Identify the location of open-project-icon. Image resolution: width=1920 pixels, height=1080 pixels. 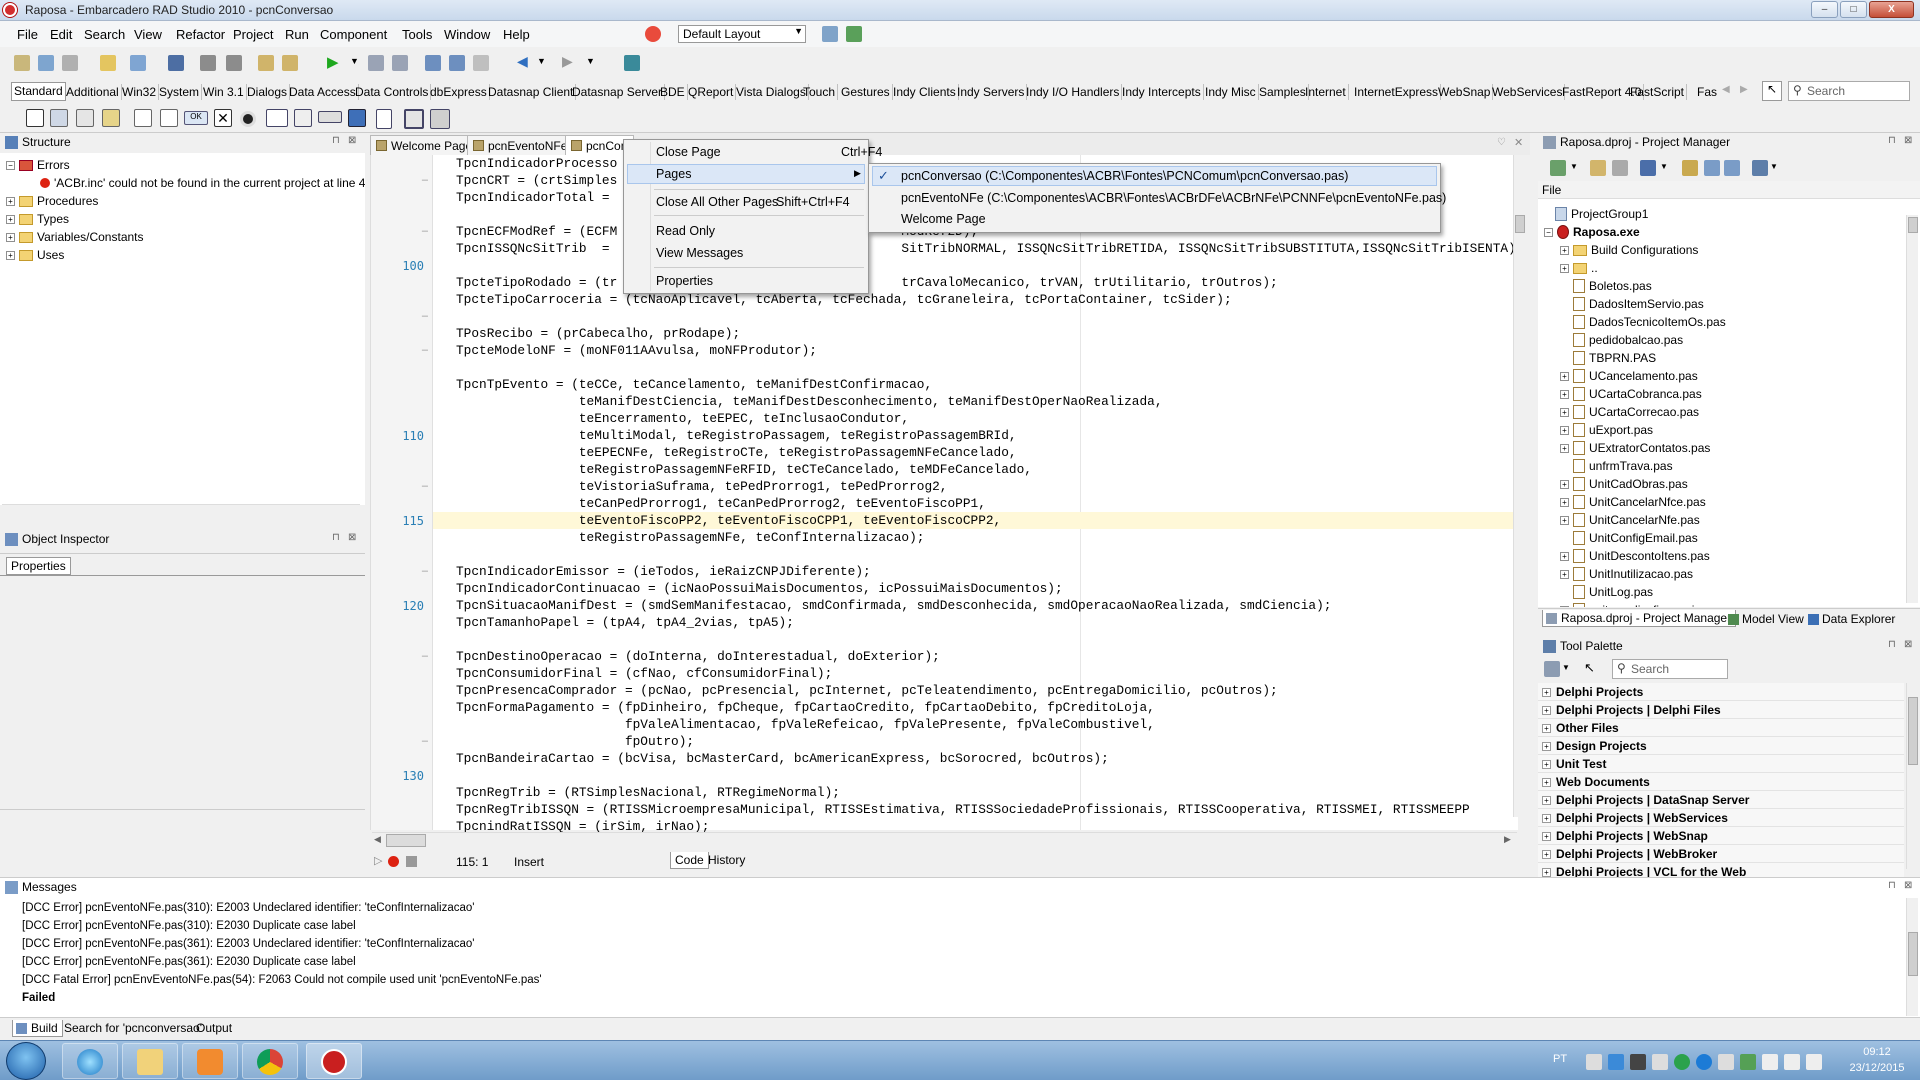
(138, 63).